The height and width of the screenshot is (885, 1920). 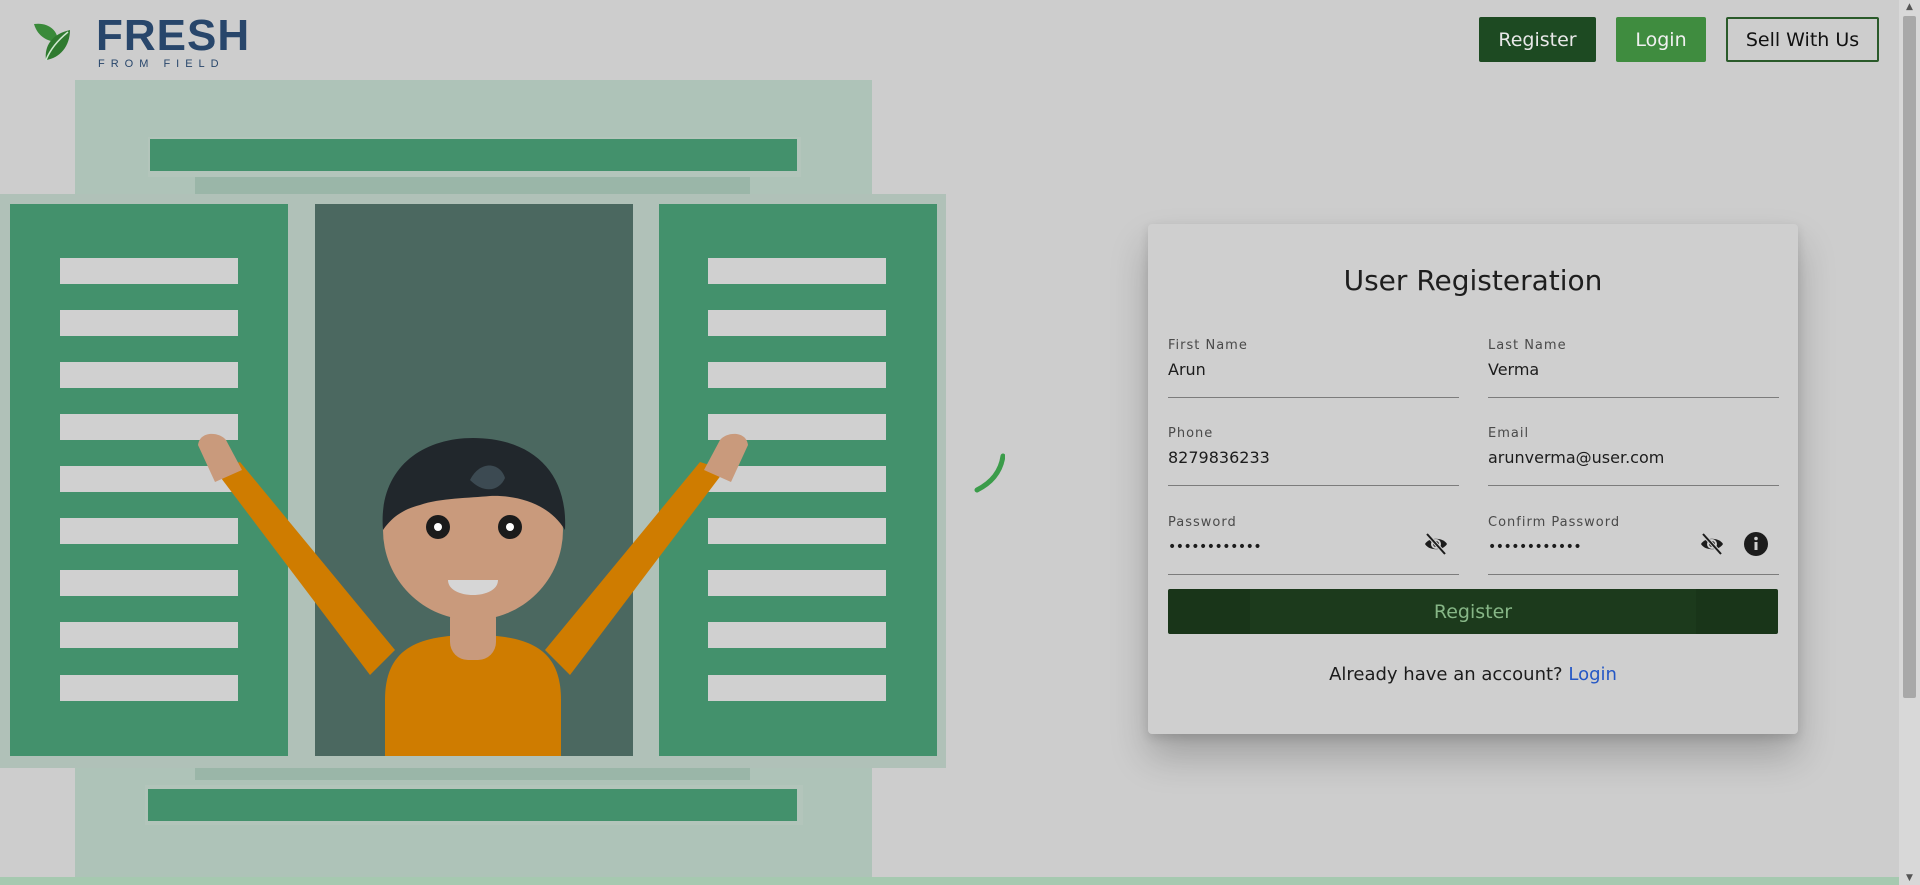 What do you see at coordinates (1219, 457) in the screenshot?
I see `phone-input: 8279836233` at bounding box center [1219, 457].